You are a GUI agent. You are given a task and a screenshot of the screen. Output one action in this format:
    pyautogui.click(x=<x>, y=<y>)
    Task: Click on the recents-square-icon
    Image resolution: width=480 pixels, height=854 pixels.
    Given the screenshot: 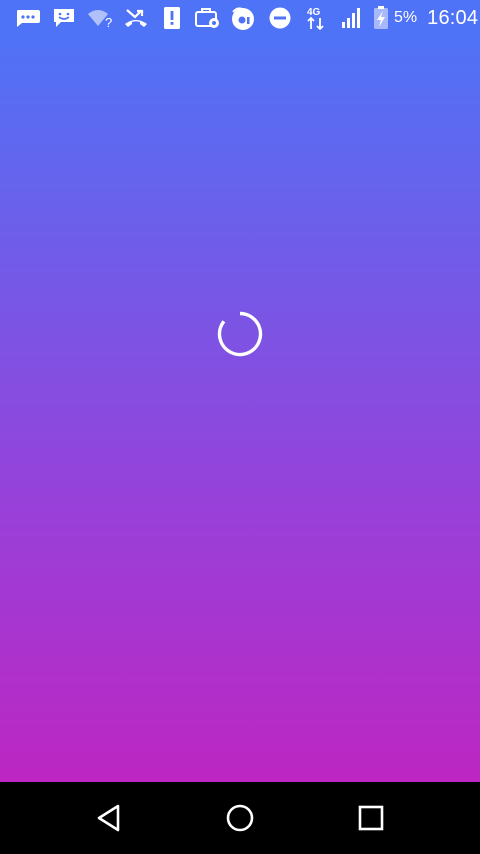 What is the action you would take?
    pyautogui.click(x=370, y=818)
    